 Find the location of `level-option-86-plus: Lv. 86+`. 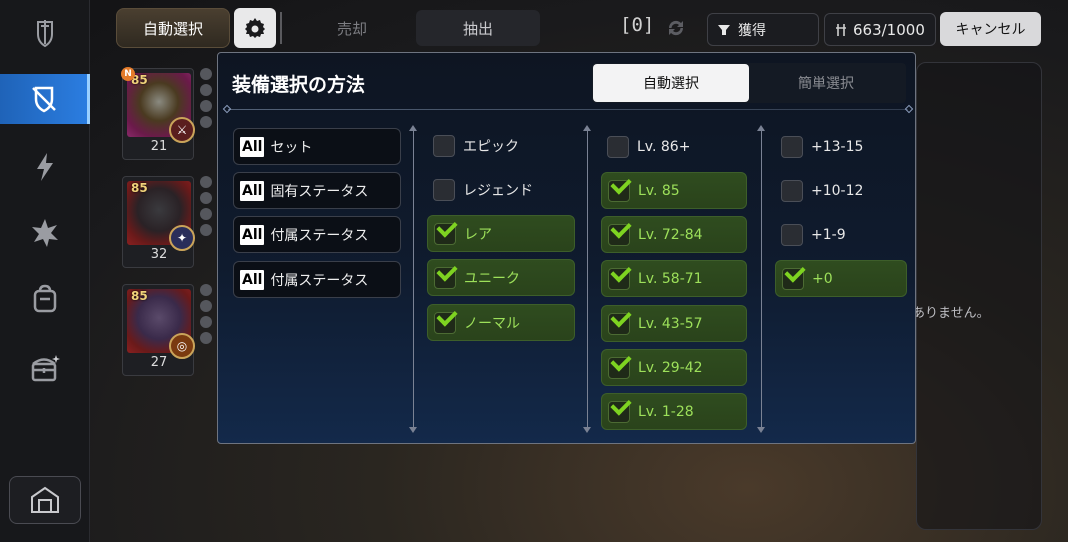

level-option-86-plus: Lv. 86+ is located at coordinates (674, 146).